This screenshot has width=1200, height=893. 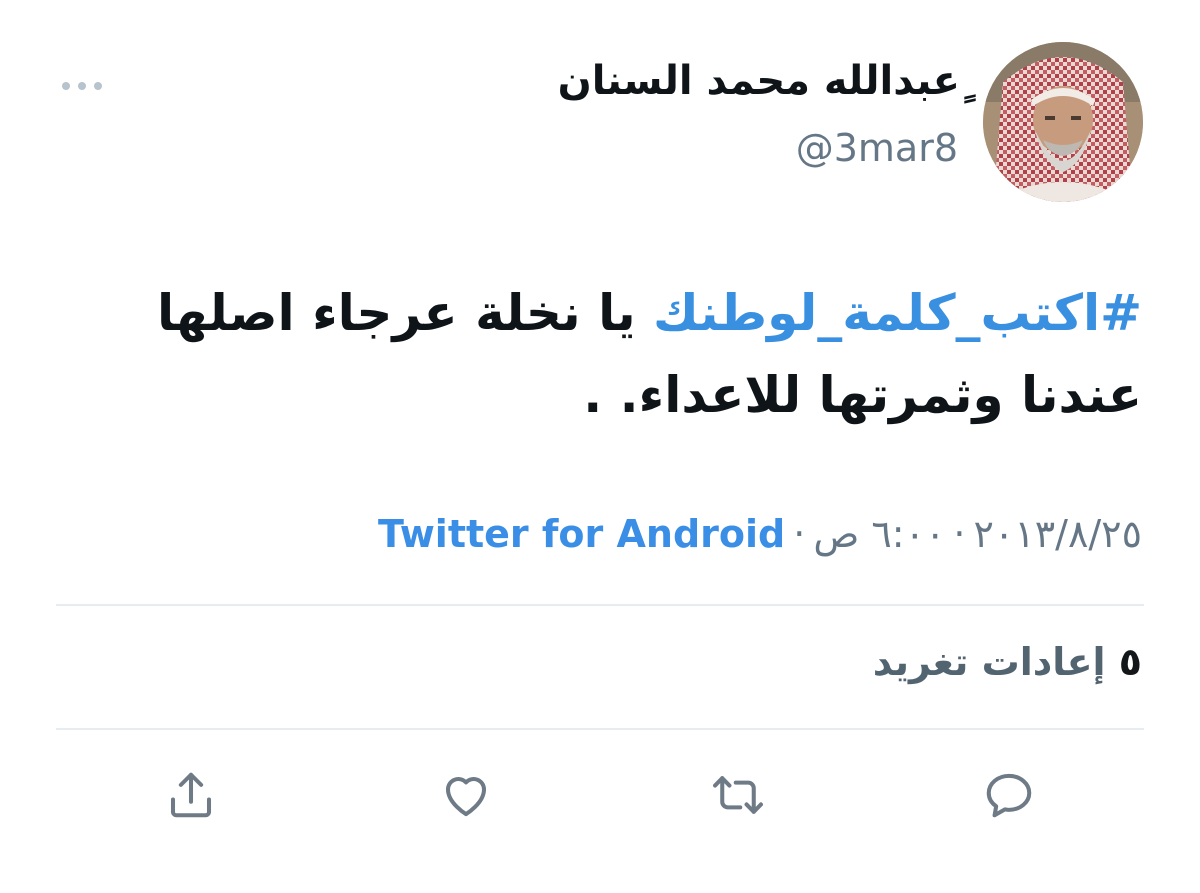 I want to click on retweet-label: إعادات تغريد, so click(x=989, y=662).